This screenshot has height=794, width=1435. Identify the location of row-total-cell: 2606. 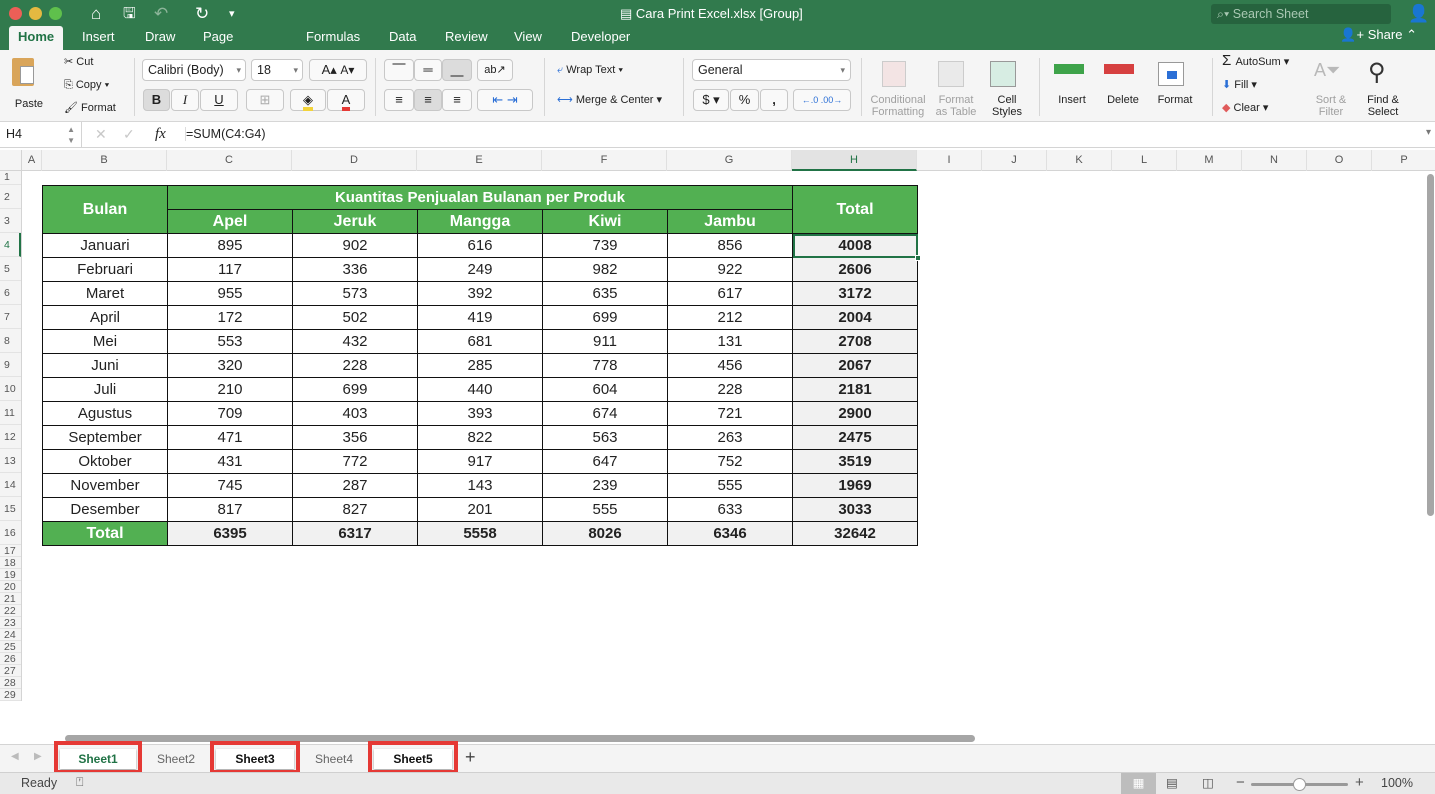
(855, 269).